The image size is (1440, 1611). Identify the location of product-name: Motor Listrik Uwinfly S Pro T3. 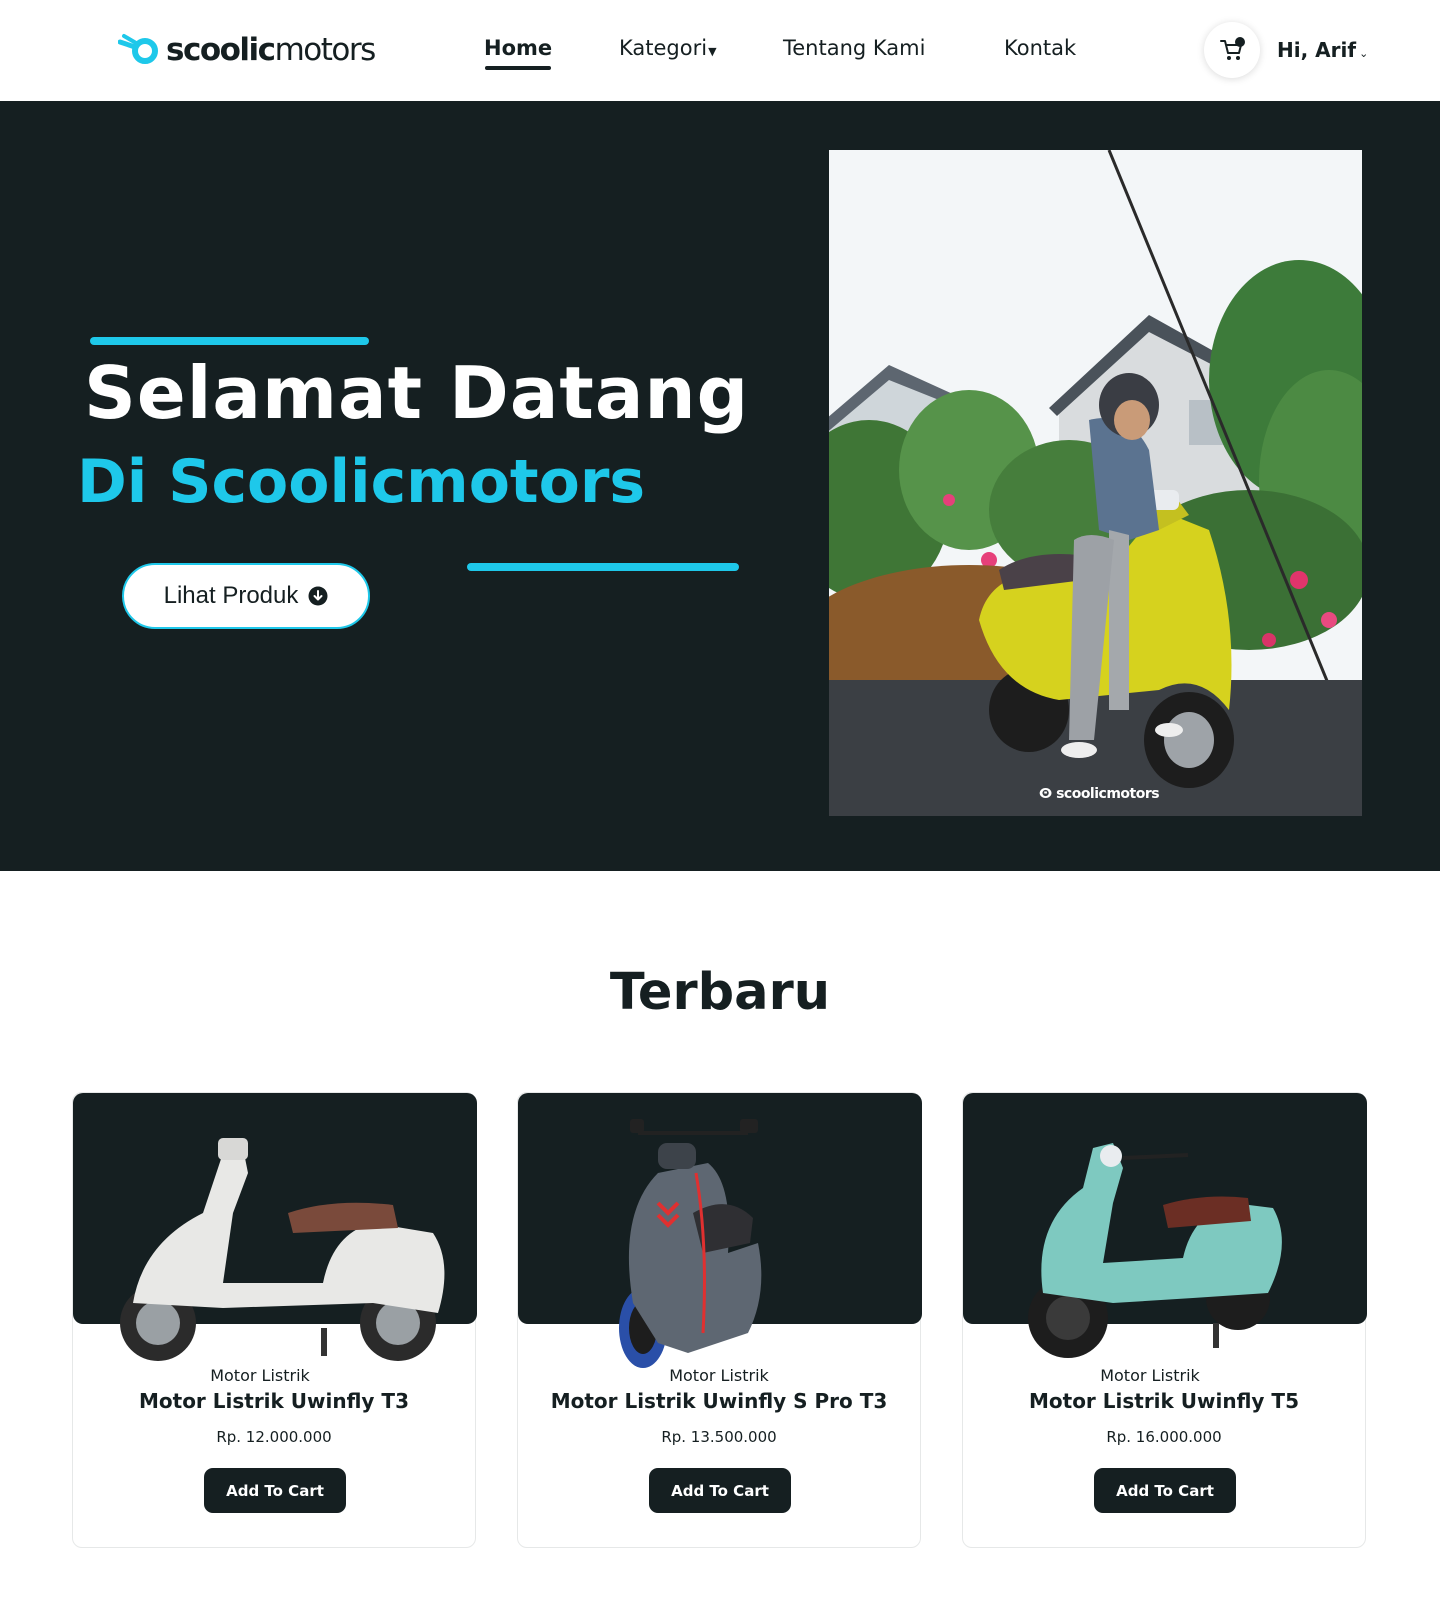
(719, 1401).